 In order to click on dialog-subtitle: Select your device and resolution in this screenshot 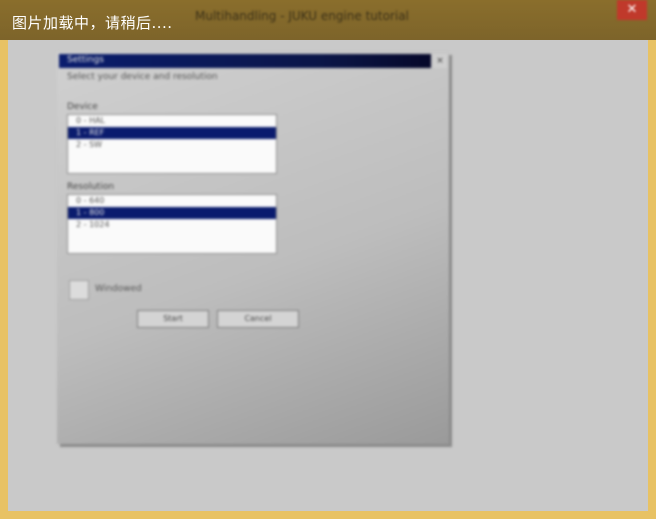, I will do `click(142, 77)`.